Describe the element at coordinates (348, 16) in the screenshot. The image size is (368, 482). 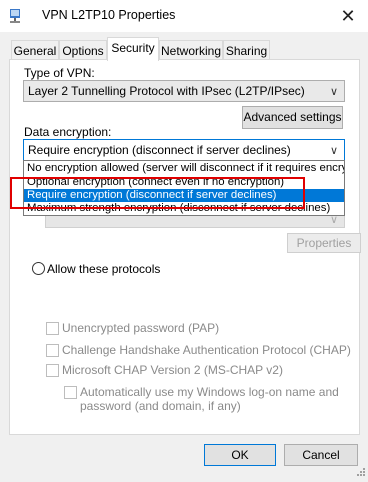
I see `close-icon: ✕` at that location.